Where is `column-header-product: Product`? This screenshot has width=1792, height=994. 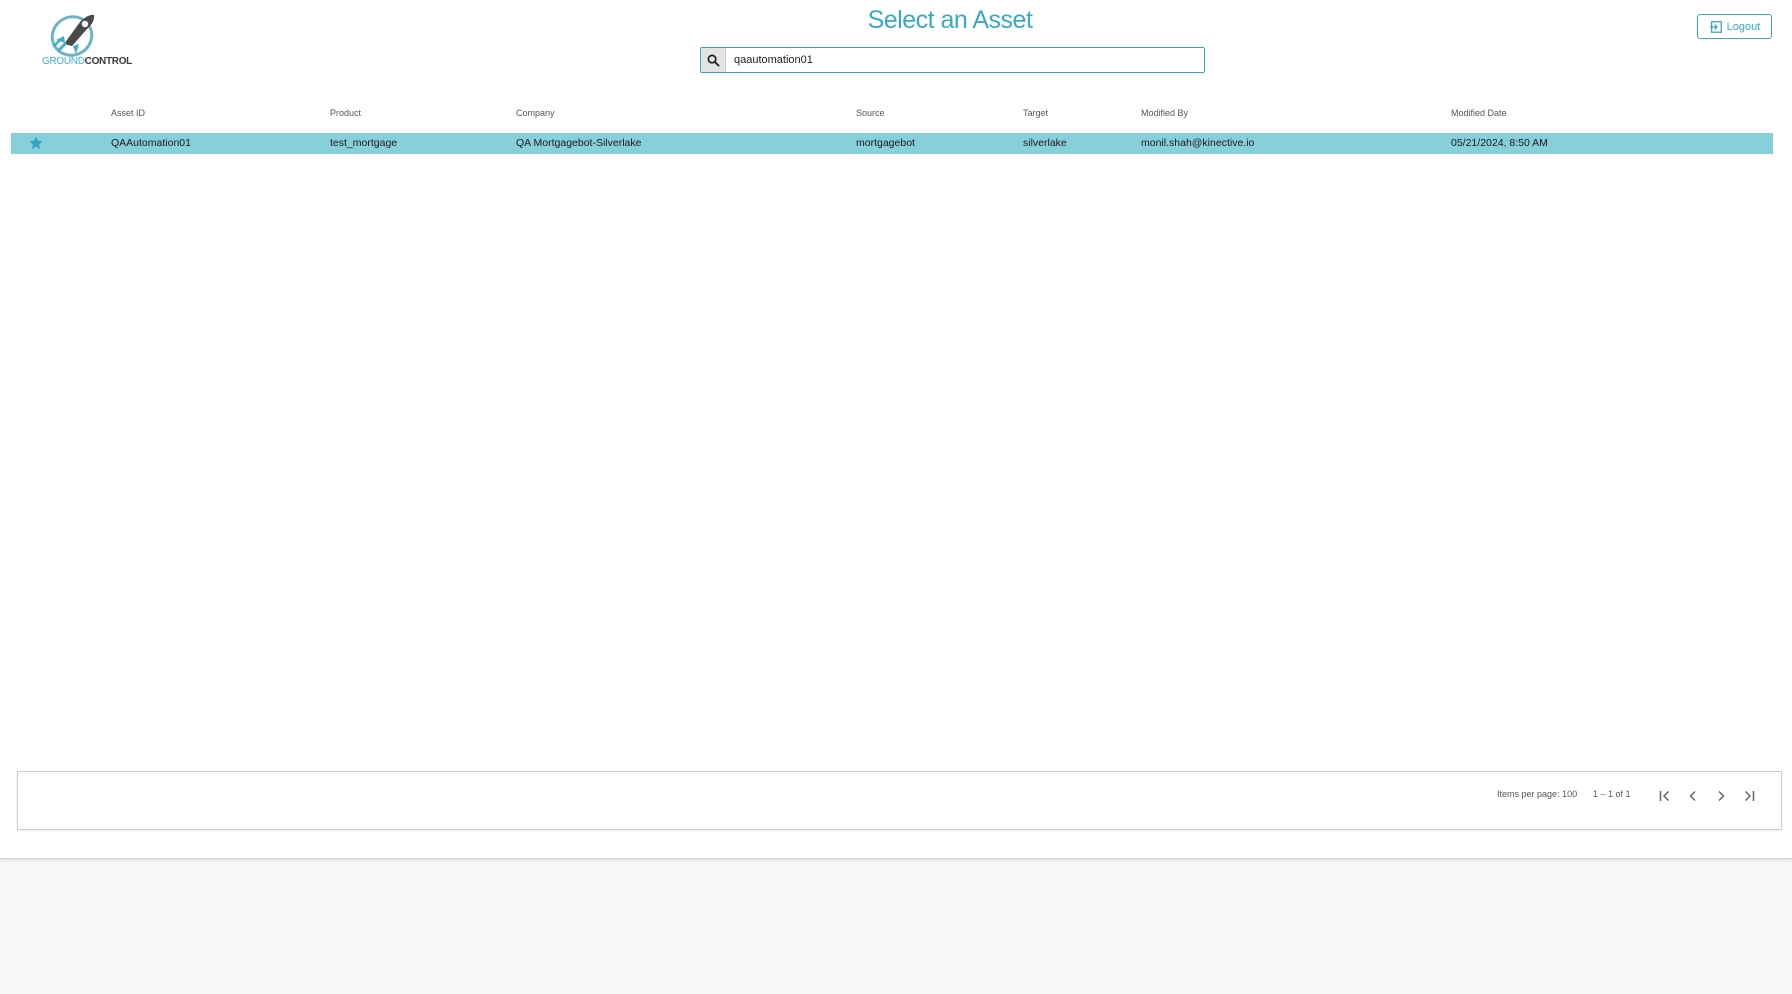
column-header-product: Product is located at coordinates (345, 113).